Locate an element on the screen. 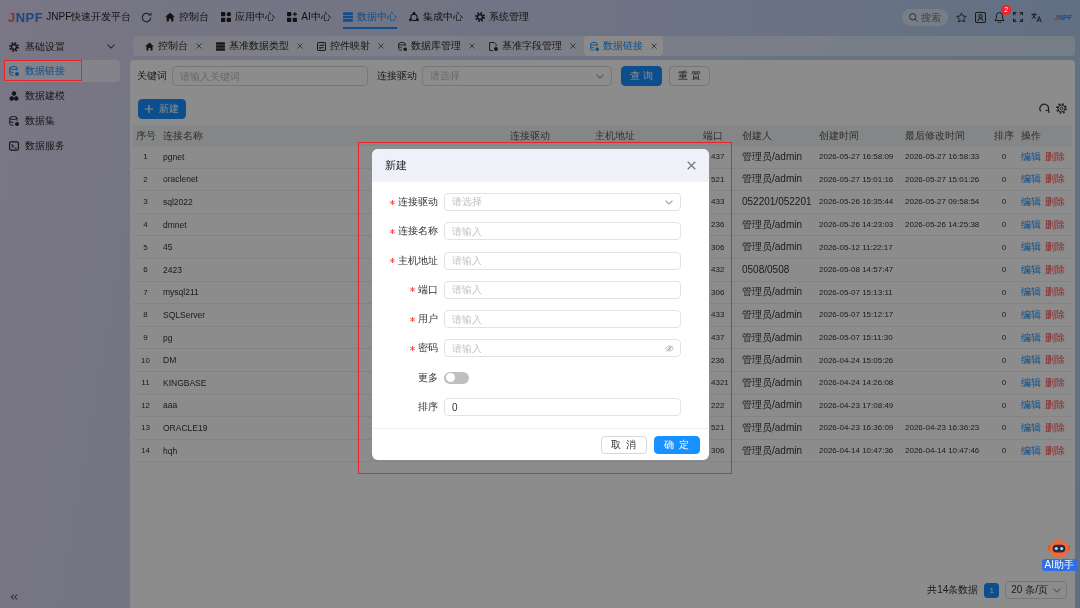 This screenshot has height=608, width=1080. database-icon is located at coordinates (14, 120).